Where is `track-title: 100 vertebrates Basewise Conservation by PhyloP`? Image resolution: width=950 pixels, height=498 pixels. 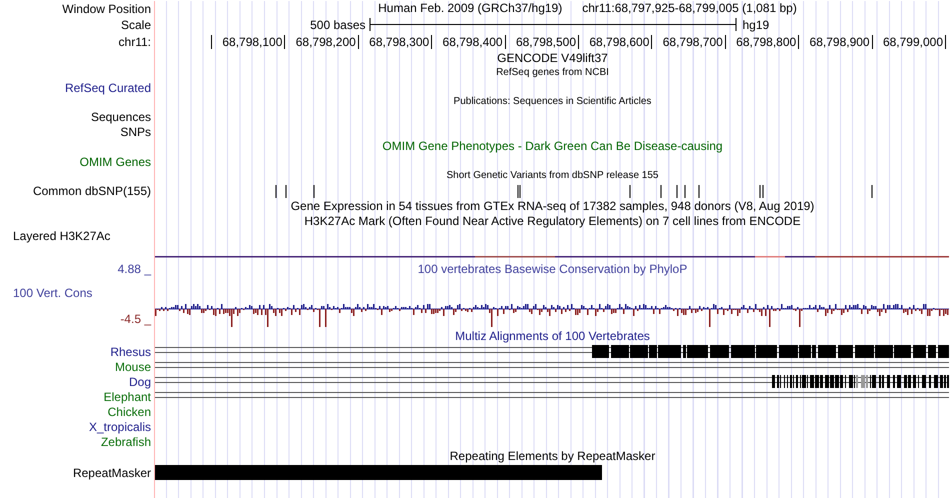 track-title: 100 vertebrates Basewise Conservation by PhyloP is located at coordinates (553, 269).